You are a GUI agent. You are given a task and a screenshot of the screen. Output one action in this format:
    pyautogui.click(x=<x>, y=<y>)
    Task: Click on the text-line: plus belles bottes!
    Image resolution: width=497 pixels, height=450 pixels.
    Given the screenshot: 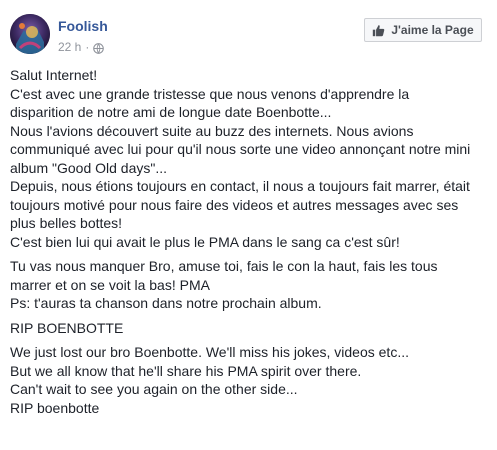 What is the action you would take?
    pyautogui.click(x=66, y=223)
    